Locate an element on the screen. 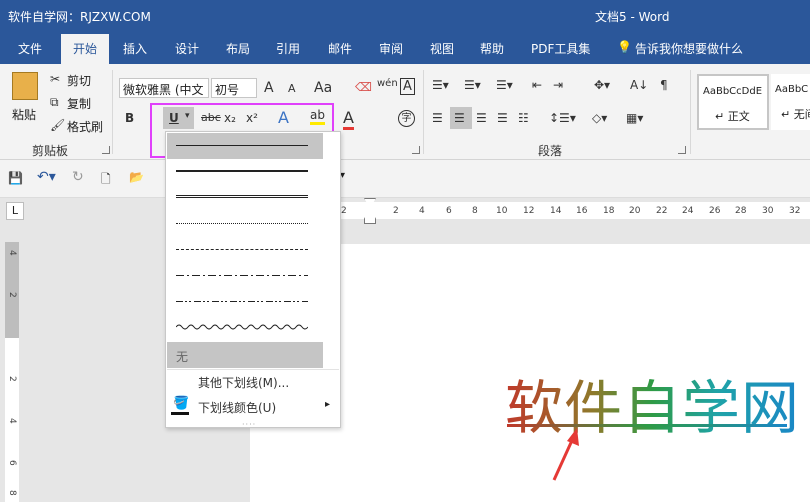 Image resolution: width=810 pixels, height=502 pixels. undo-icon: ↶▾ is located at coordinates (46, 177).